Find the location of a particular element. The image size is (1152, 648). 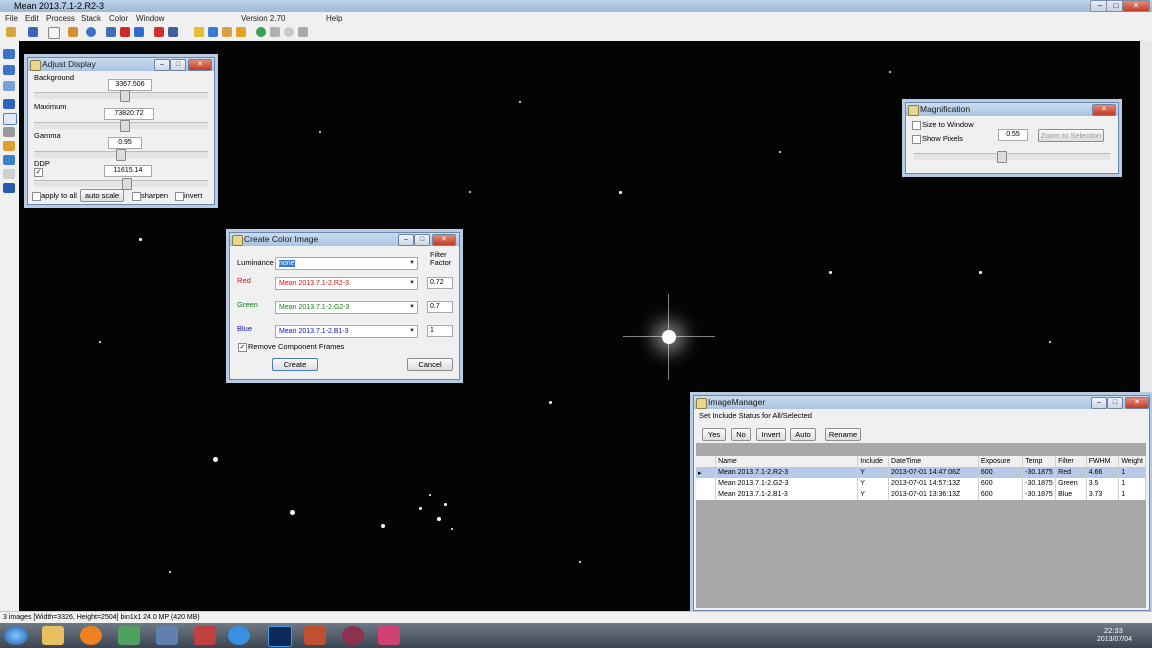

crop-icon is located at coordinates (9, 160).